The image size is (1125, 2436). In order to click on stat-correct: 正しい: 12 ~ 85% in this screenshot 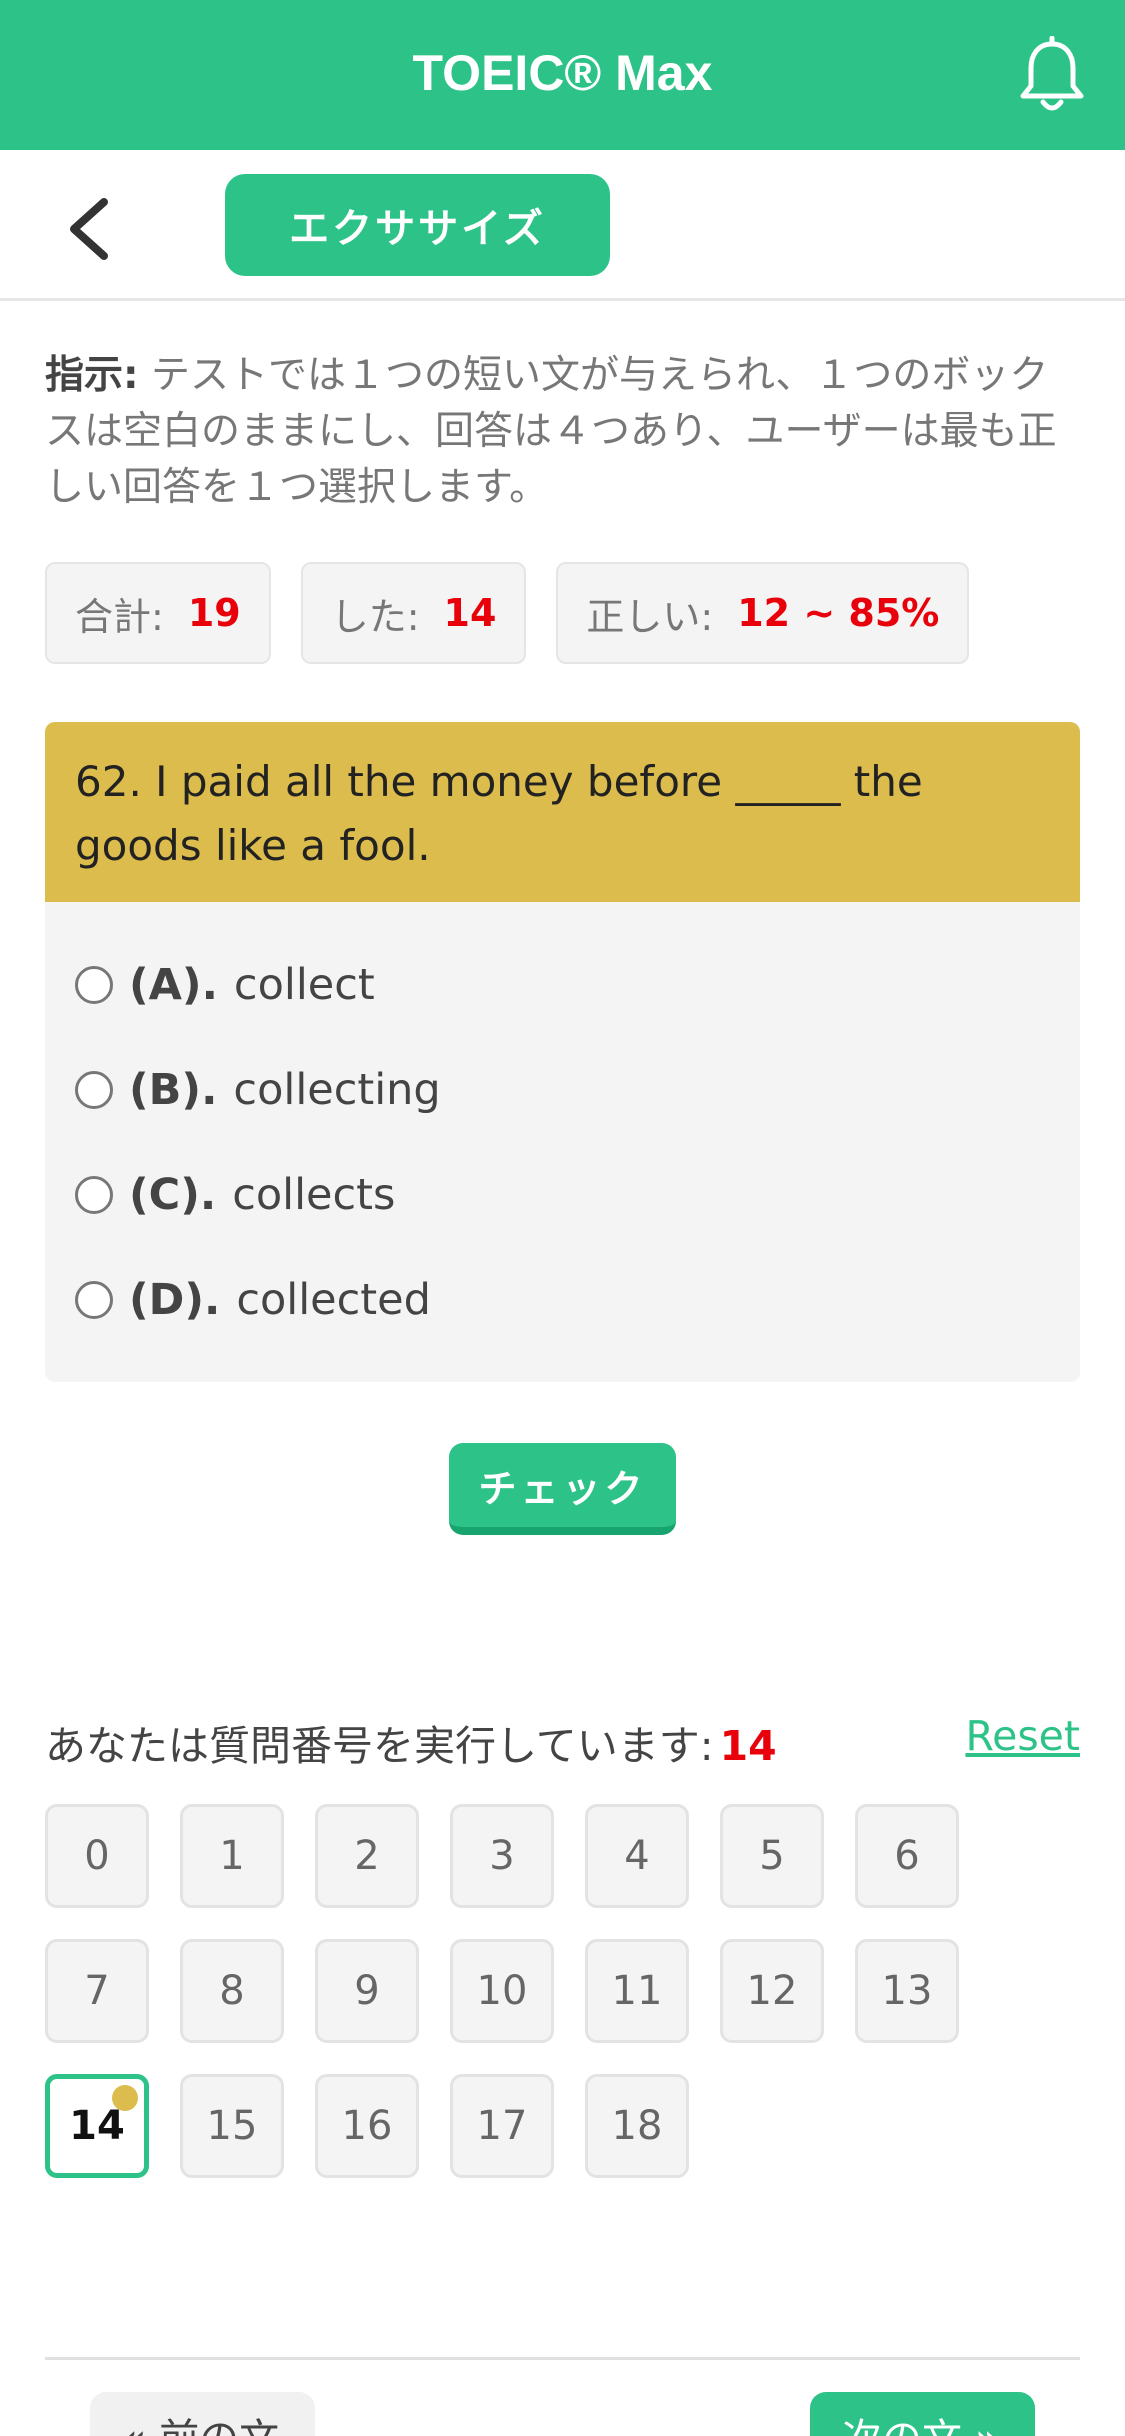, I will do `click(763, 613)`.